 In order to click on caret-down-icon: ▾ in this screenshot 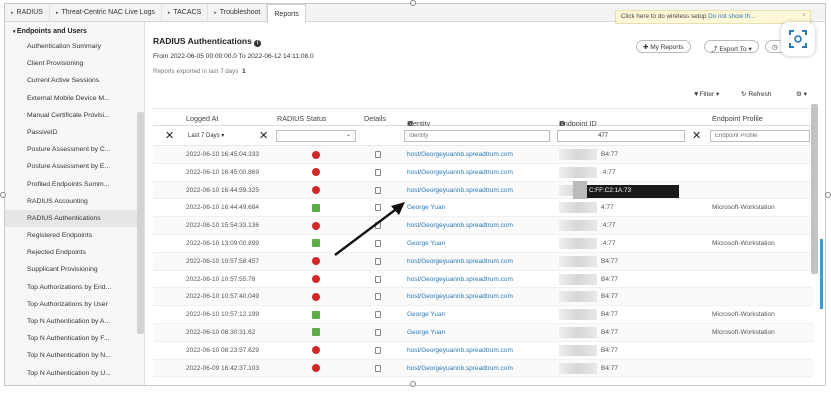, I will do `click(749, 49)`.